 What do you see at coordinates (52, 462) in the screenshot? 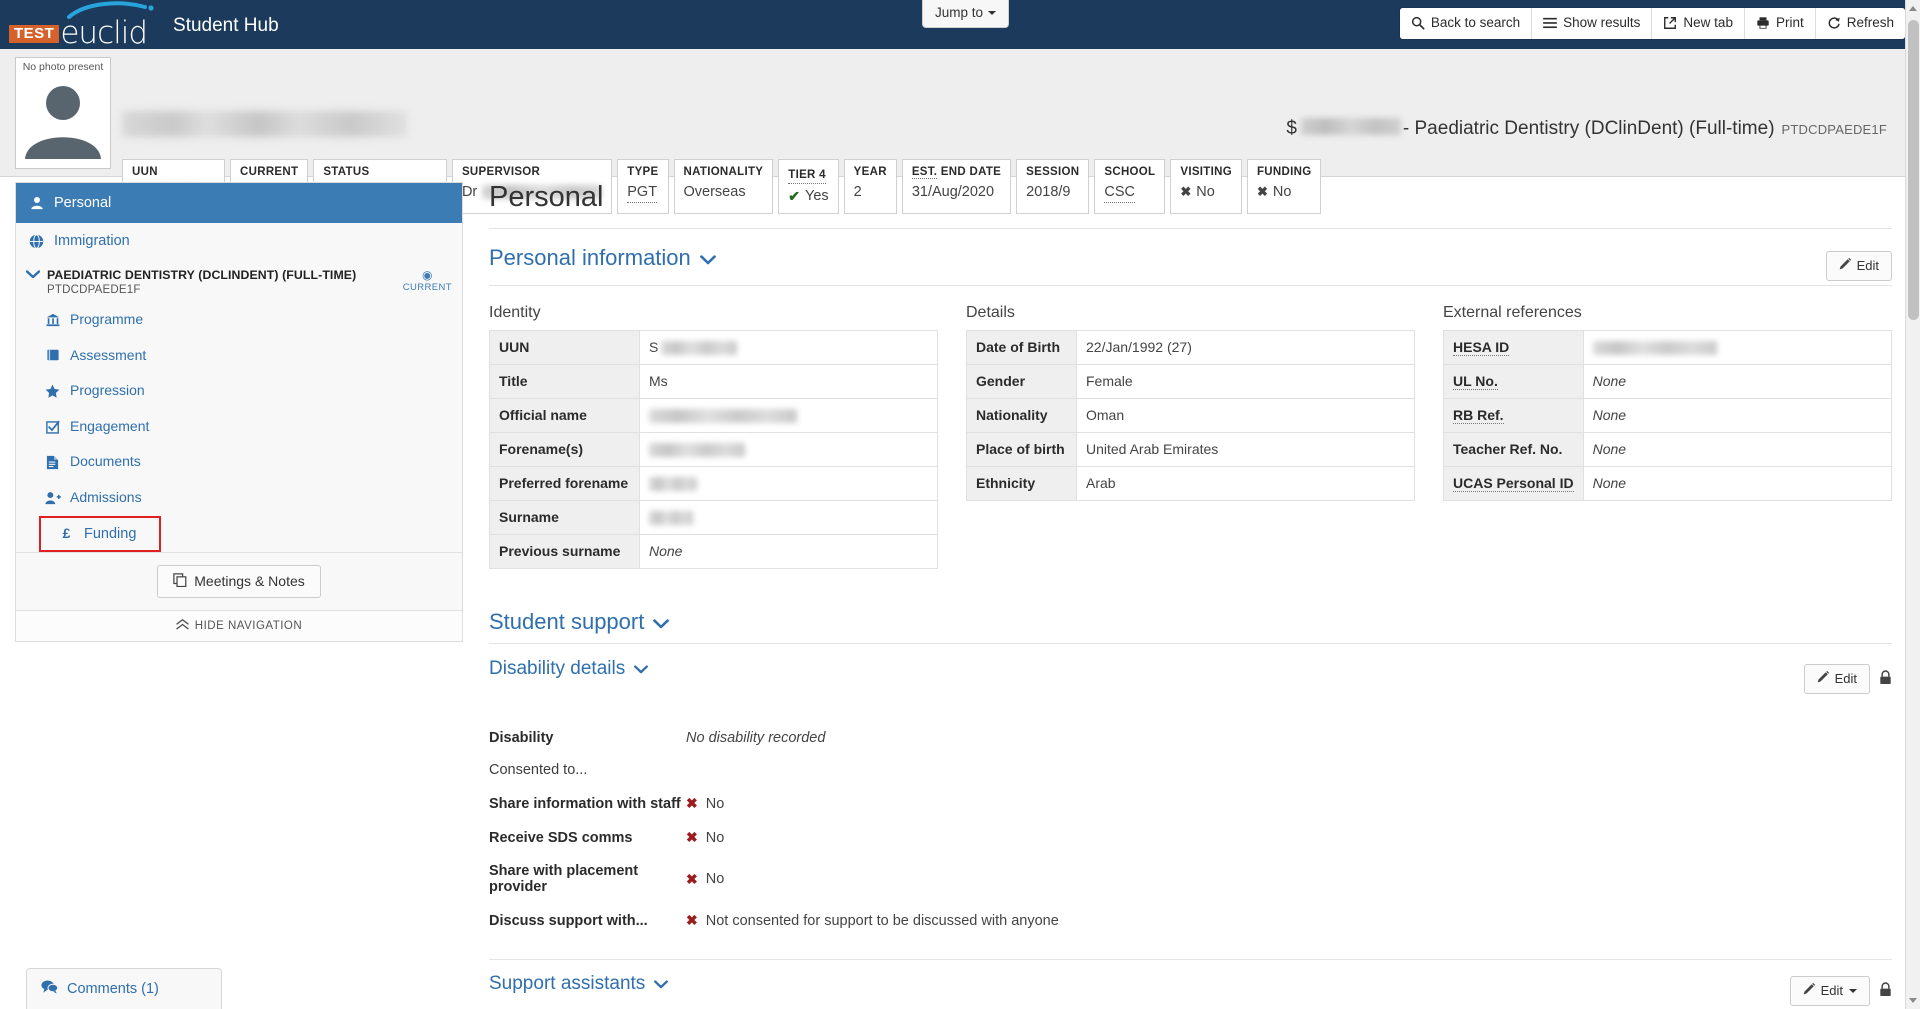
I see `file-icon` at bounding box center [52, 462].